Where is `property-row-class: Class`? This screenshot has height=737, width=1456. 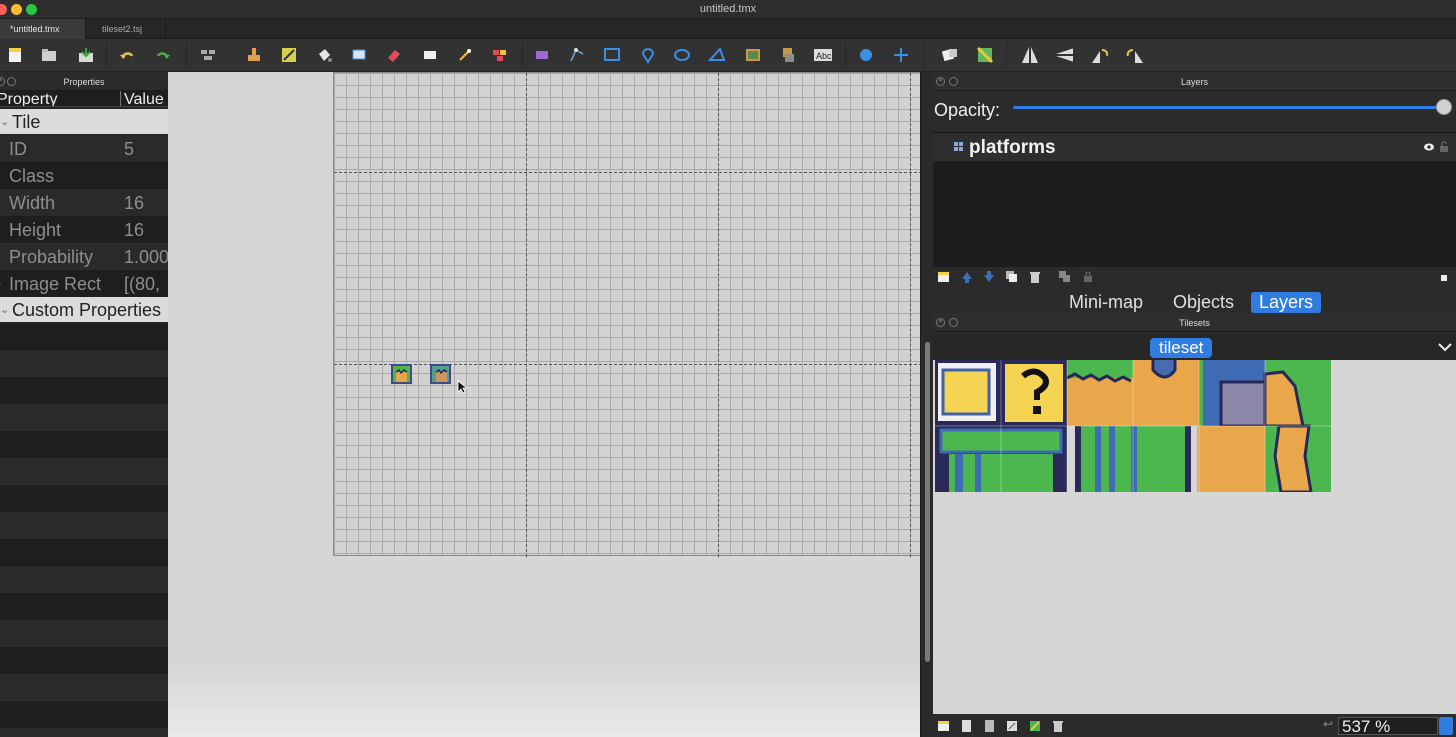
property-row-class: Class is located at coordinates (84, 175).